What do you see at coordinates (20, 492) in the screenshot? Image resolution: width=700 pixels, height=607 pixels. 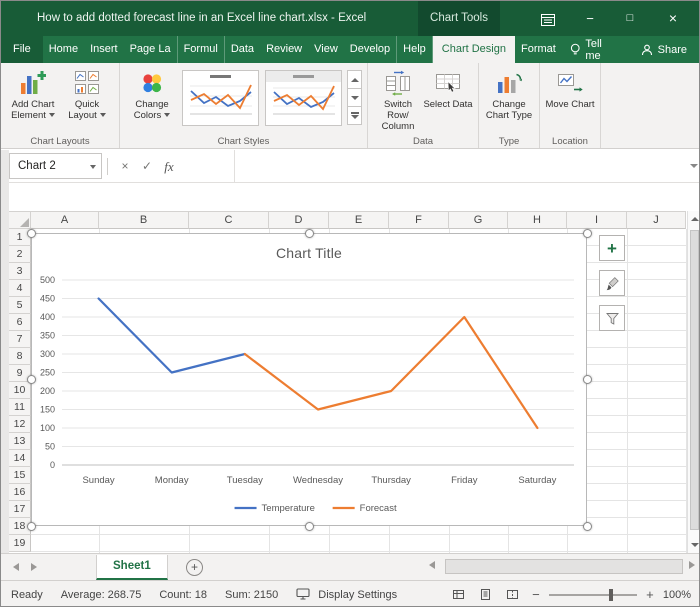 I see `row-header-16: 16` at bounding box center [20, 492].